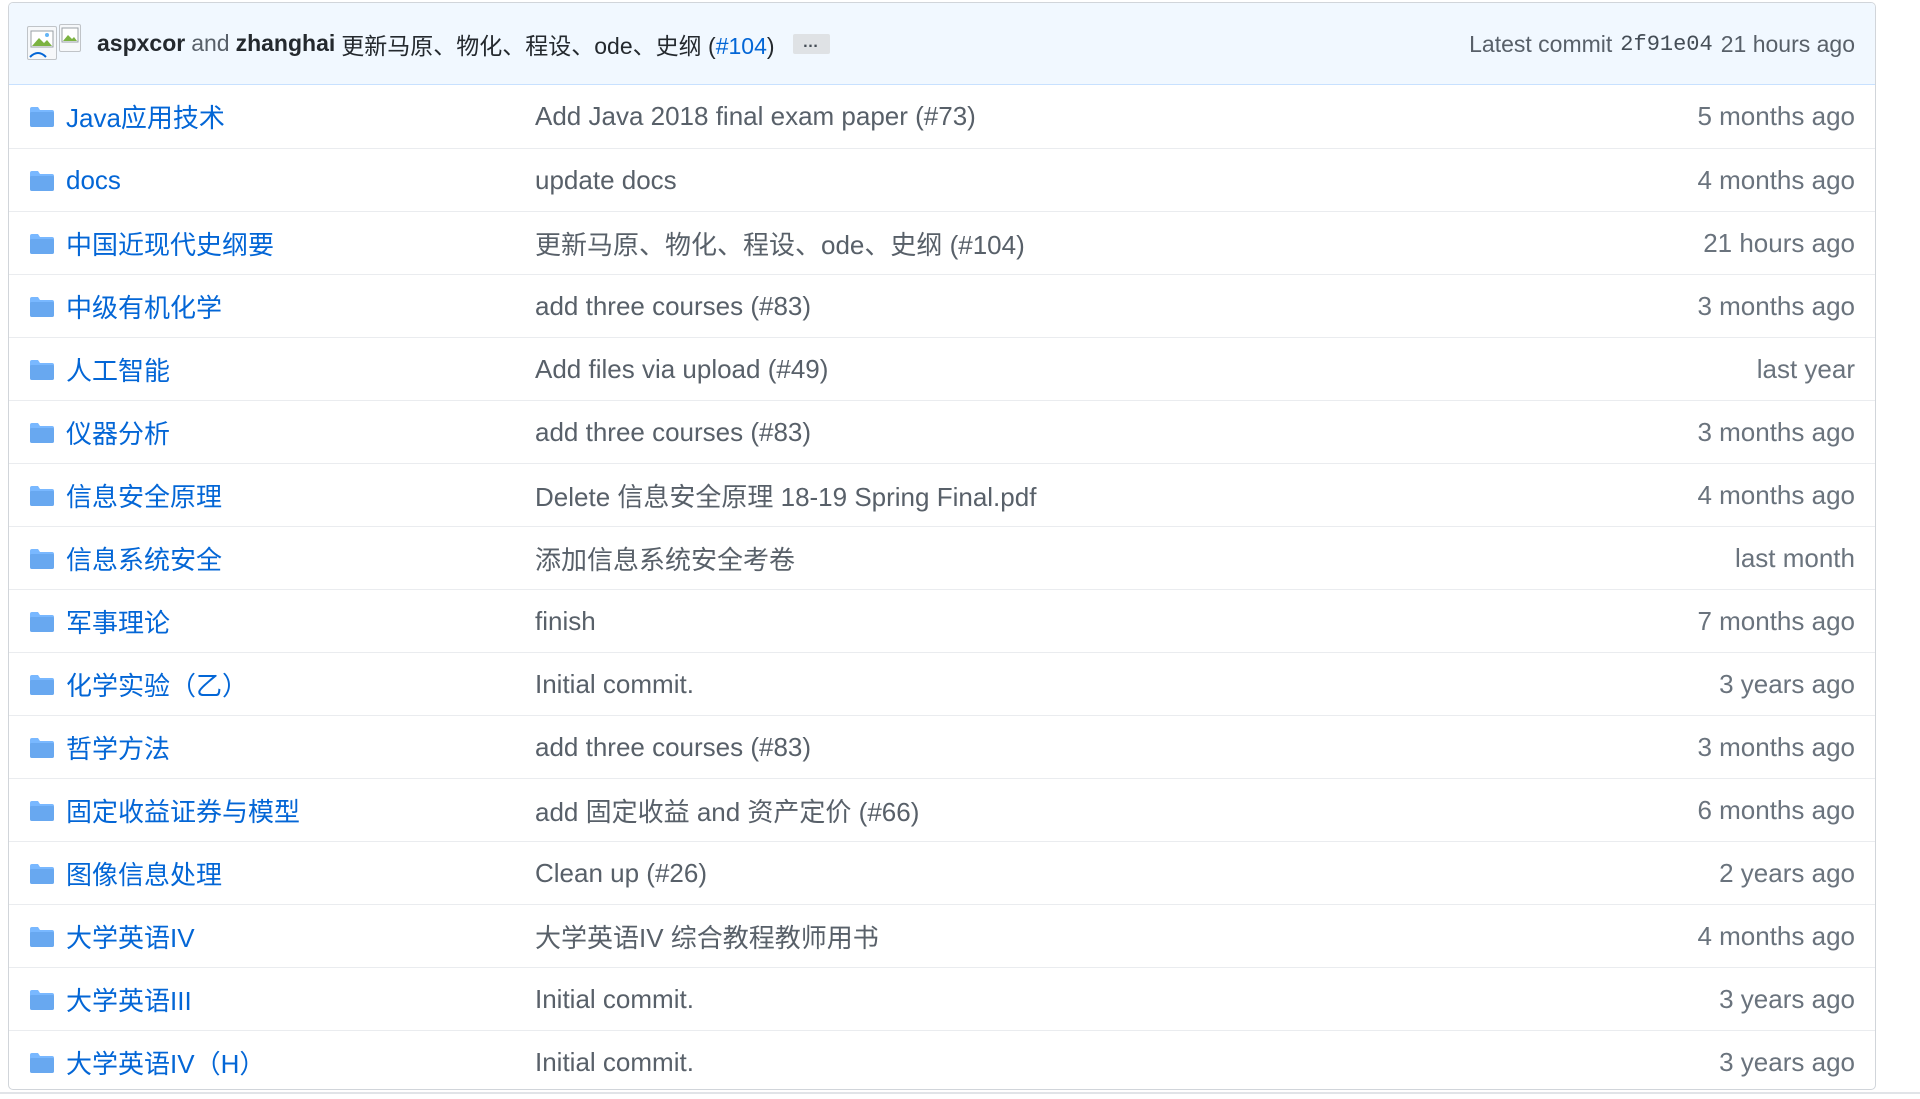 The height and width of the screenshot is (1099, 1920). Describe the element at coordinates (286, 43) in the screenshot. I see `commit-coauthor-link: zhanghai` at that location.